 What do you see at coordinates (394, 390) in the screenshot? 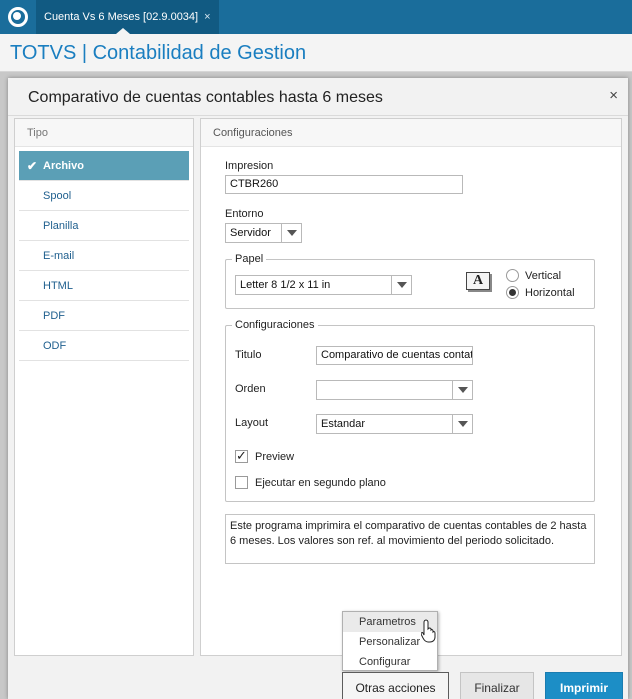
I see `orden-select` at bounding box center [394, 390].